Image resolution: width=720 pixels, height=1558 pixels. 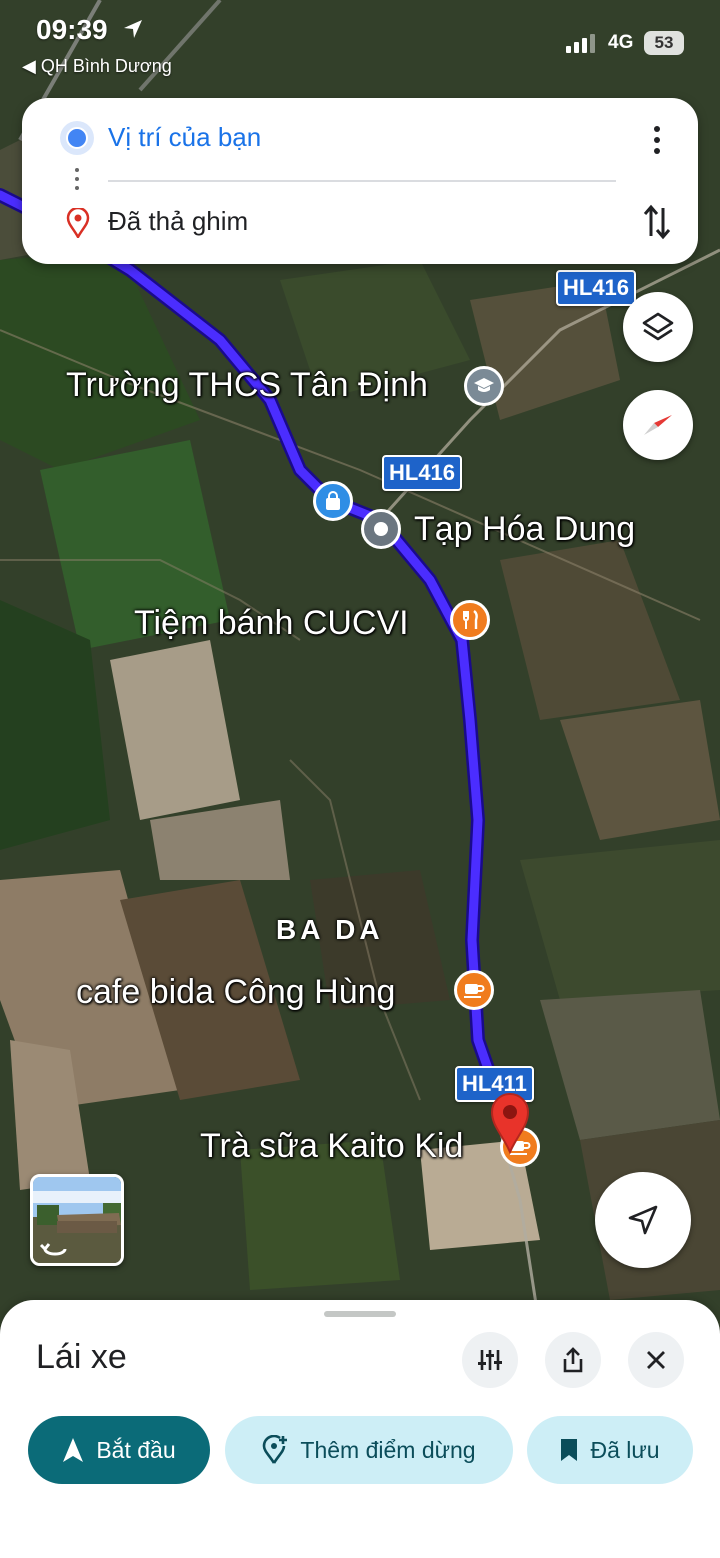 I want to click on travel-mode-title: Lái xe, so click(x=81, y=1357).